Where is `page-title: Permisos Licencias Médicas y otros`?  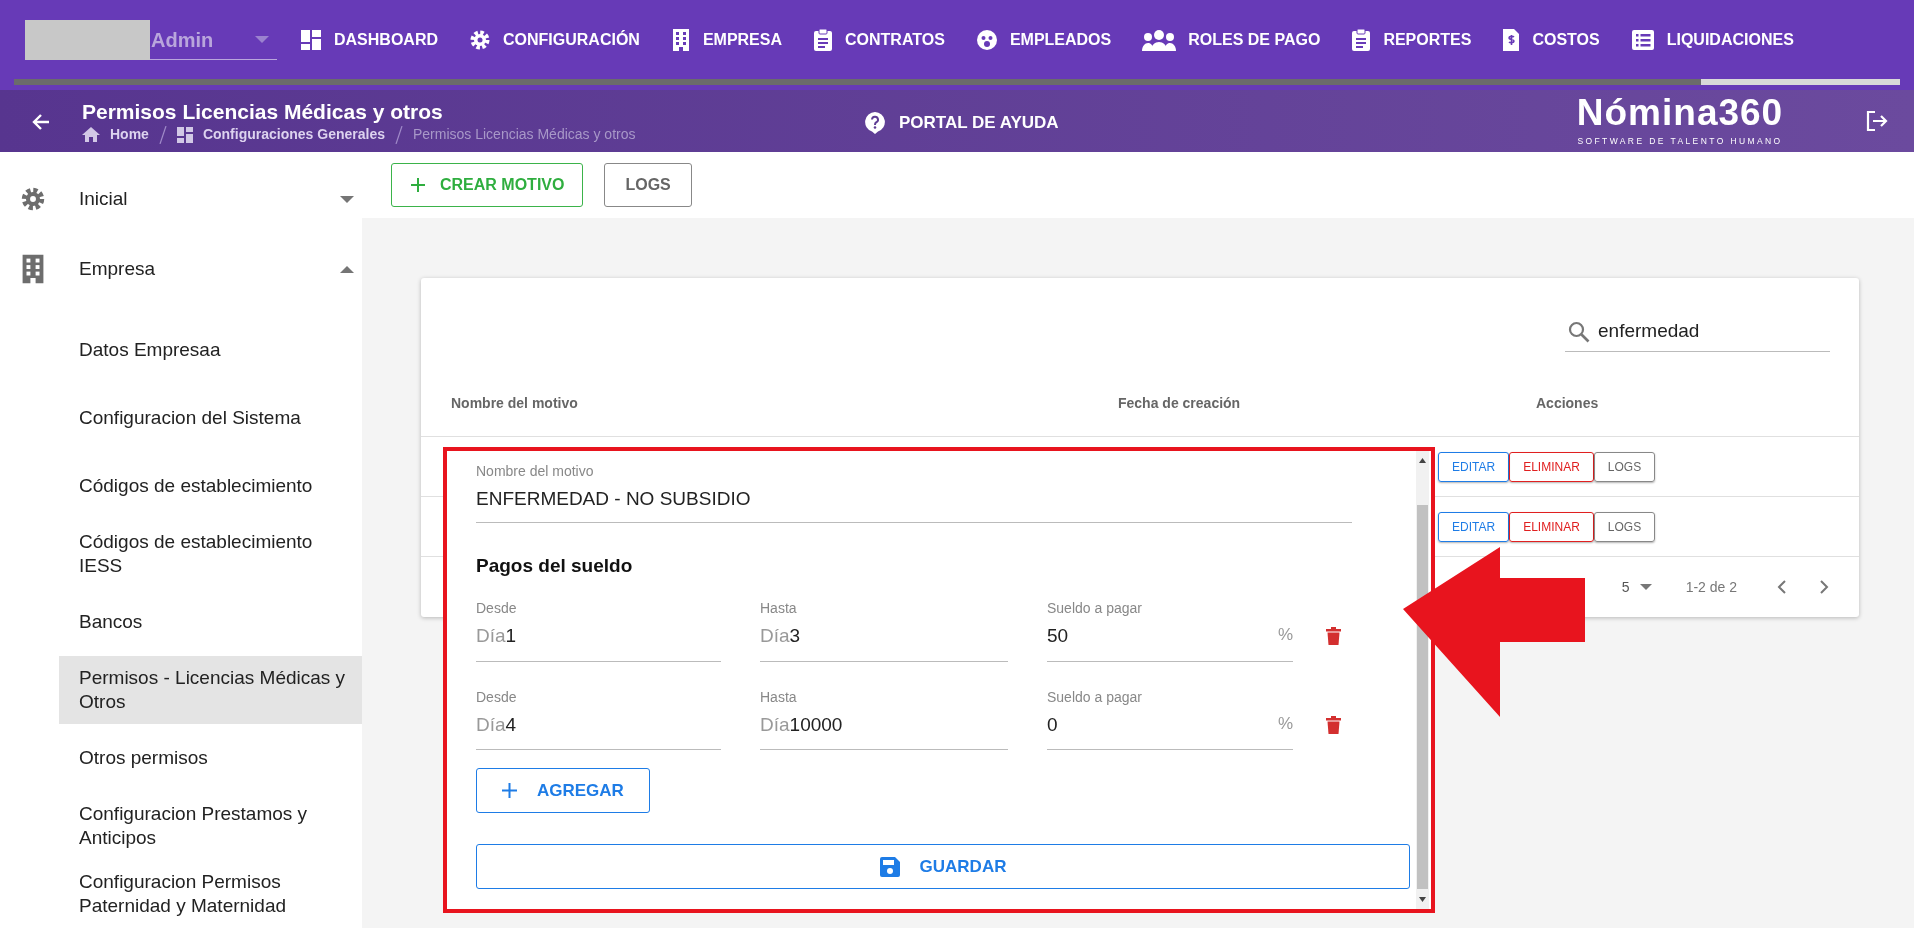 page-title: Permisos Licencias Médicas y otros is located at coordinates (262, 112).